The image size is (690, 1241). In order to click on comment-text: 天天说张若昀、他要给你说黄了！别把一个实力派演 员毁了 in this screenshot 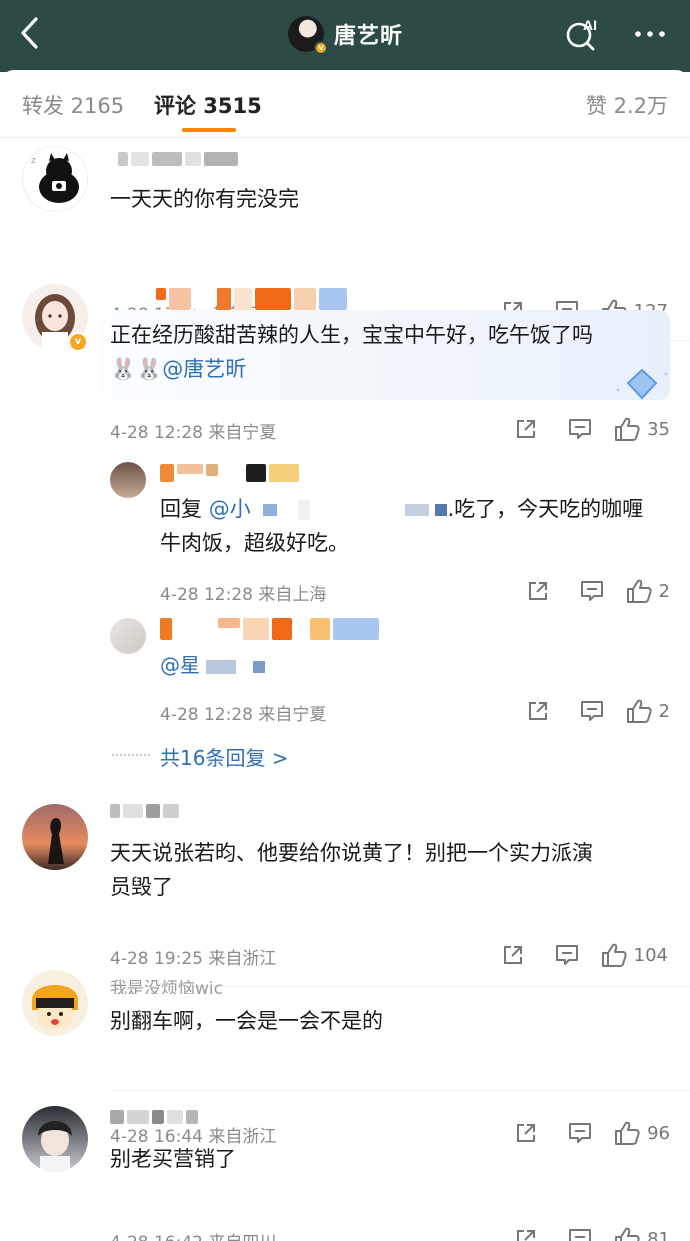, I will do `click(351, 870)`.